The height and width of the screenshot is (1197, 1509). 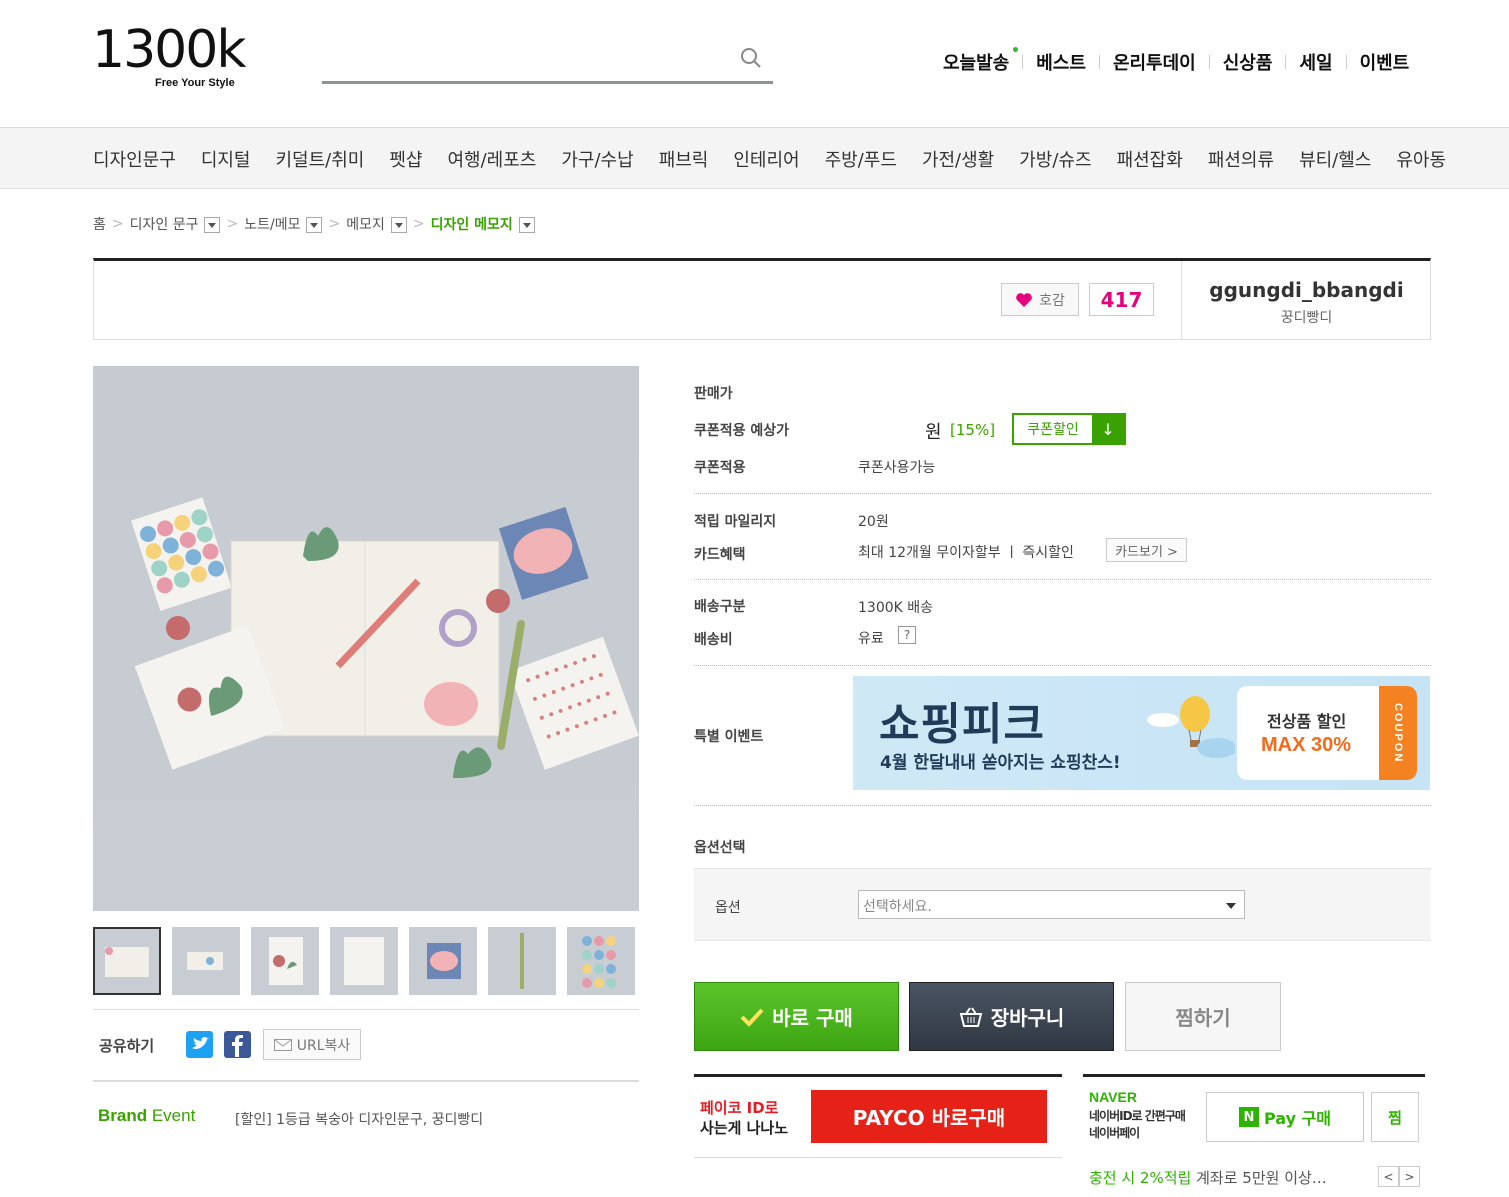 I want to click on heart-icon, so click(x=1024, y=299).